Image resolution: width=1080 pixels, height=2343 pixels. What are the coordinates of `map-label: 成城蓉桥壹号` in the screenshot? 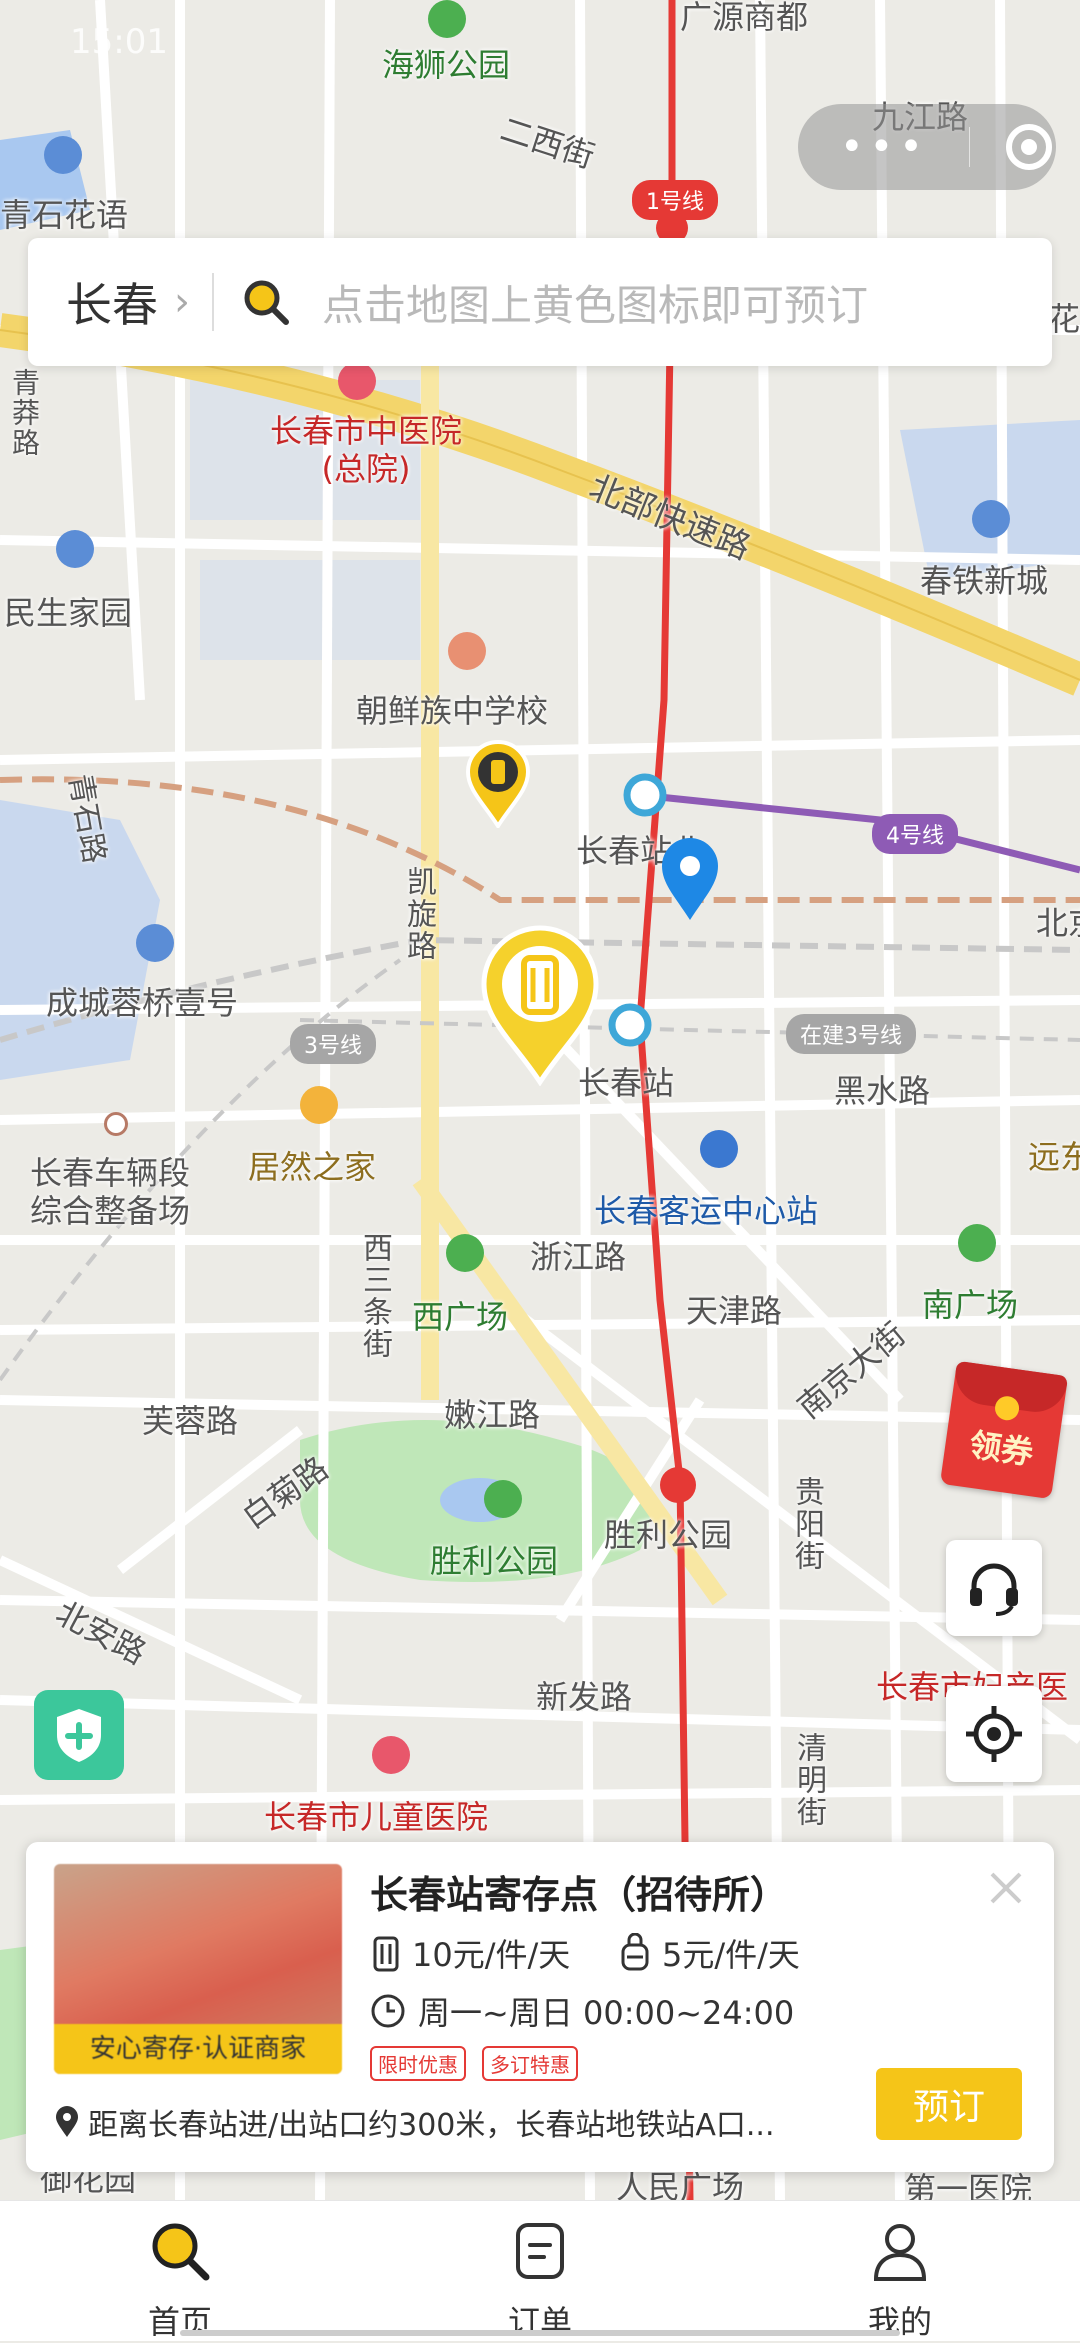 It's located at (142, 1003).